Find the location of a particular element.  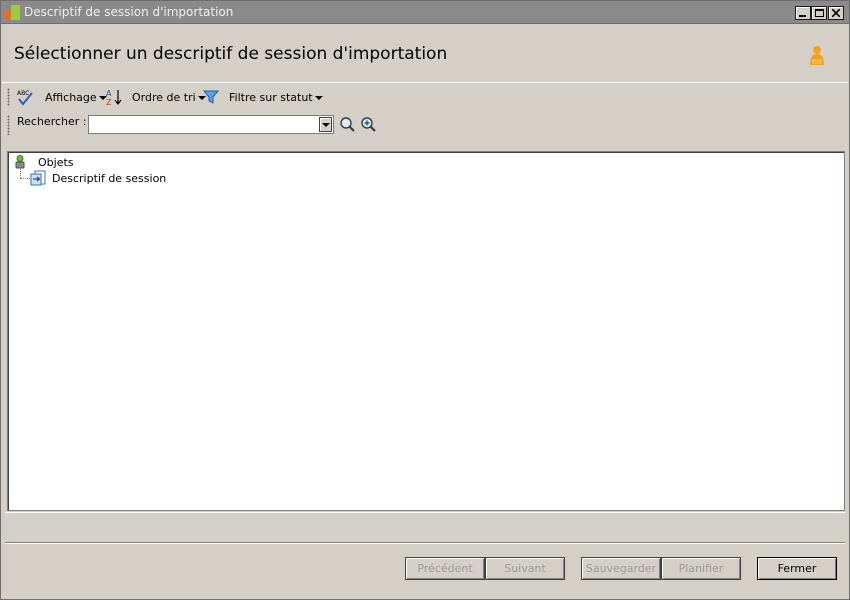

view-menu: Affichage is located at coordinates (76, 97).